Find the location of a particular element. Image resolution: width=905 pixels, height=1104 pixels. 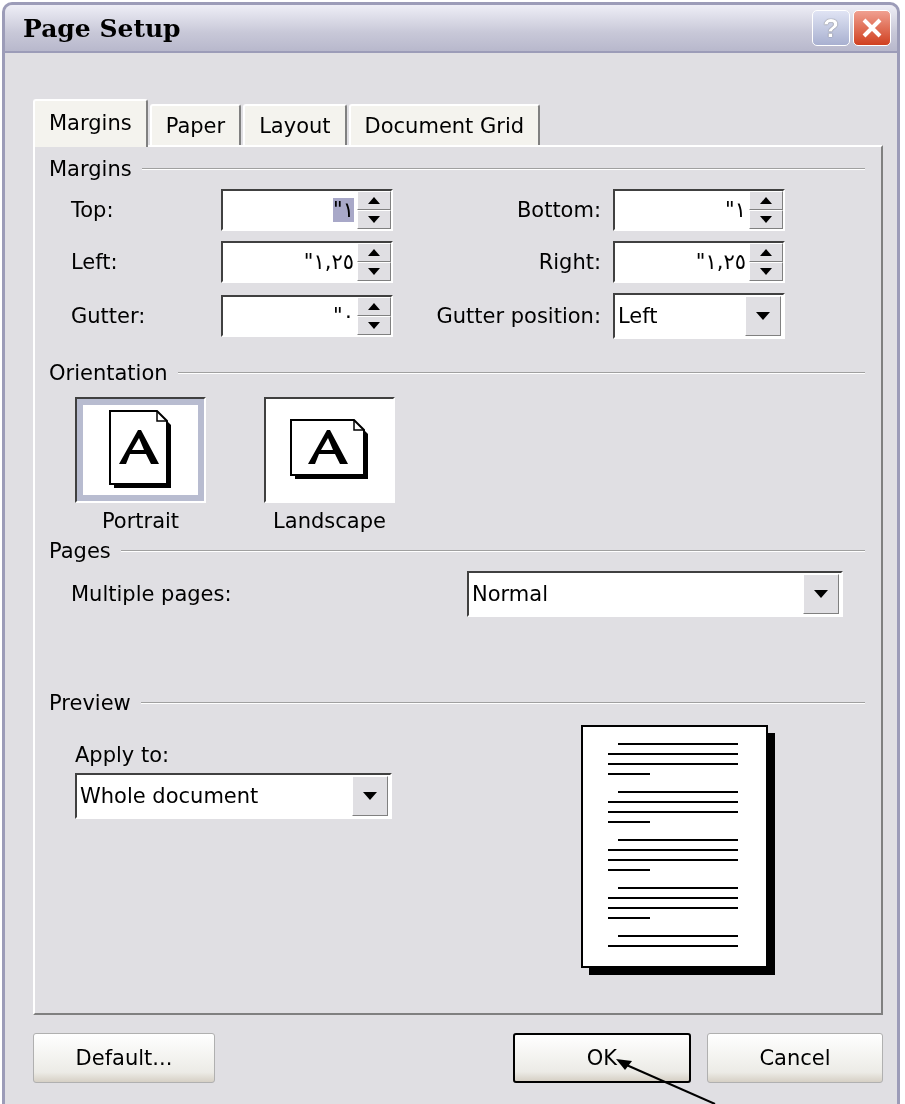

group-title: Margins is located at coordinates (90, 169).